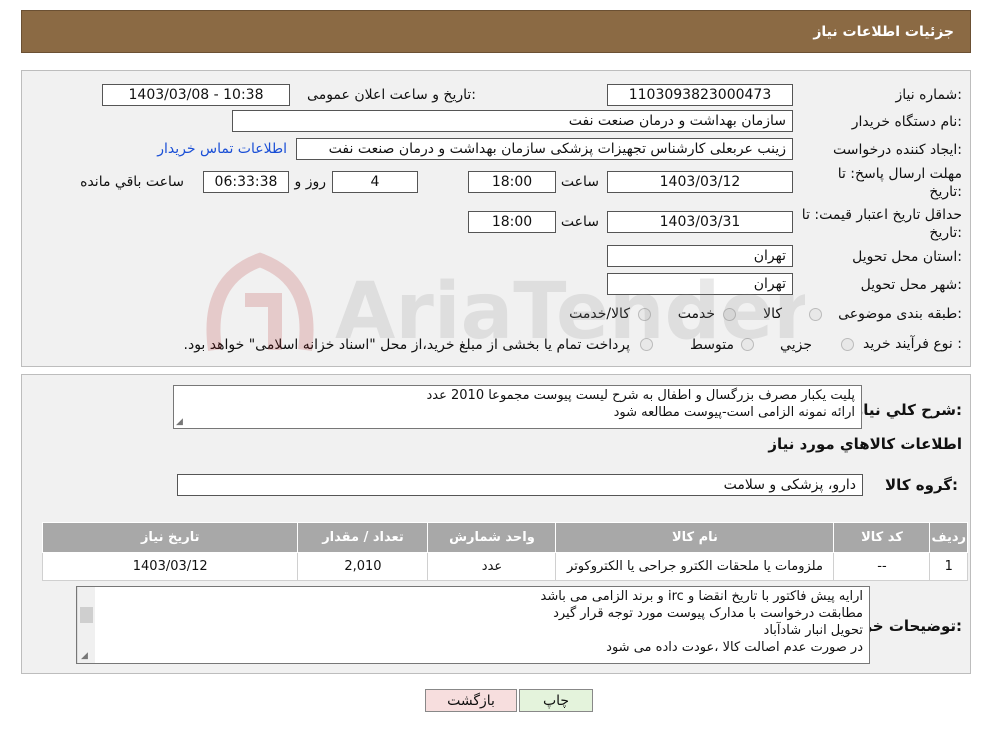 This screenshot has height=733, width=985. I want to click on process-option-small: جزیي, so click(796, 345).